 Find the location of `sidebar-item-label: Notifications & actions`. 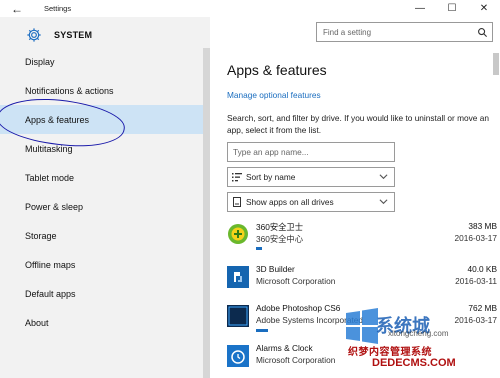

sidebar-item-label: Notifications & actions is located at coordinates (69, 90).